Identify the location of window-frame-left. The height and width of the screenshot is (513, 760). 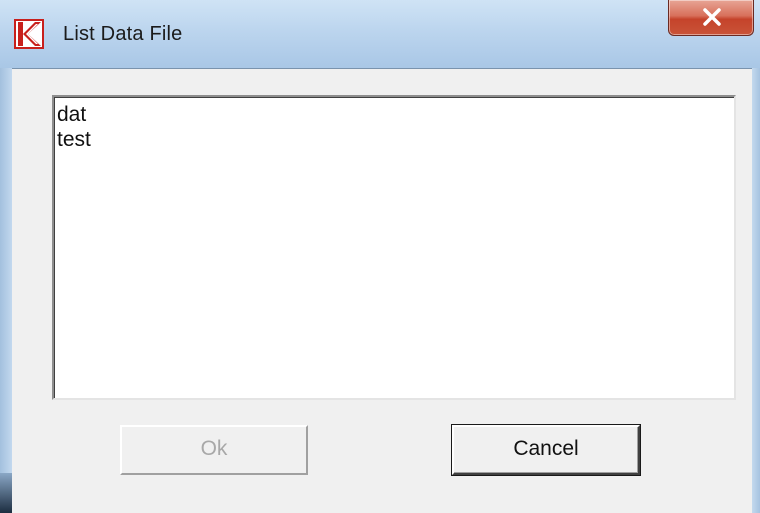
(6, 290).